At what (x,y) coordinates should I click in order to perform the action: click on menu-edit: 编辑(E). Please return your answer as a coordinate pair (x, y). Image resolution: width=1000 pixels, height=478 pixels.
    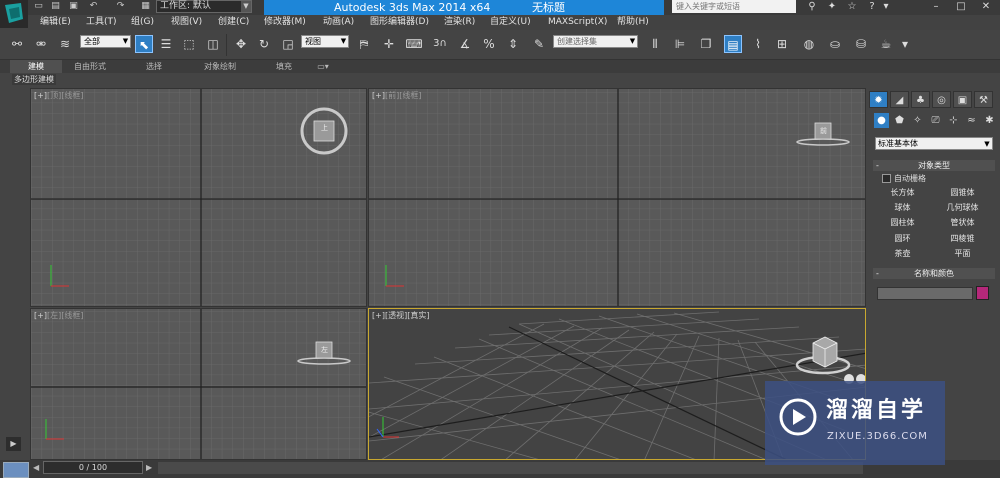
    Looking at the image, I should click on (55, 22).